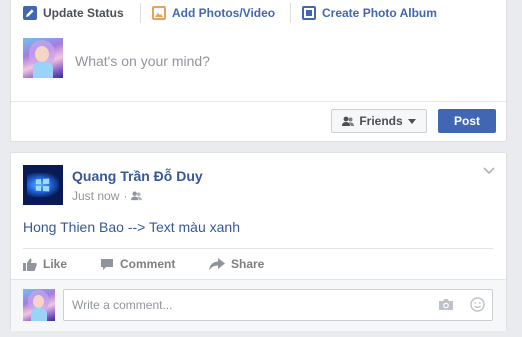 This screenshot has width=522, height=337. I want to click on post-text: Hong Thien Bao --> Text màu xanh, so click(131, 227).